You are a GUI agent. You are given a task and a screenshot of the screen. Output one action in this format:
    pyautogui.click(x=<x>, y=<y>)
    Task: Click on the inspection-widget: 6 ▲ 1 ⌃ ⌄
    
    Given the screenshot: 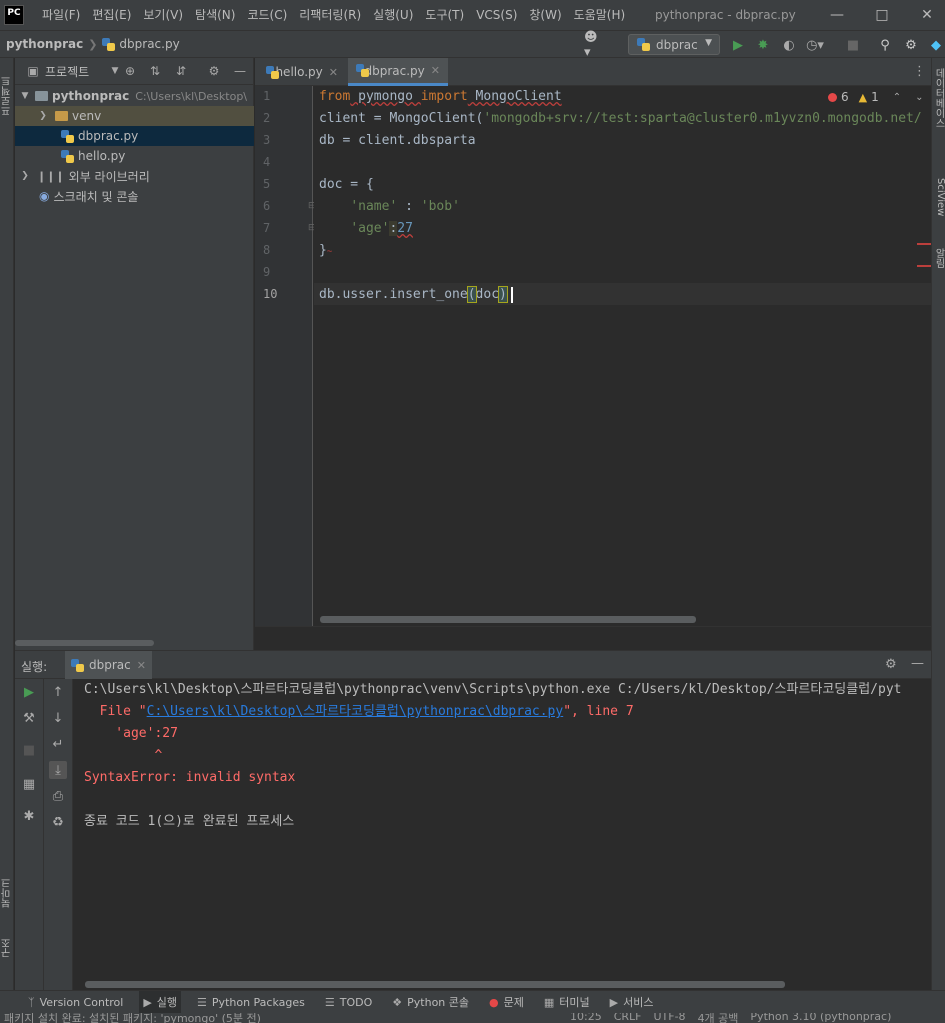 What is the action you would take?
    pyautogui.click(x=876, y=97)
    